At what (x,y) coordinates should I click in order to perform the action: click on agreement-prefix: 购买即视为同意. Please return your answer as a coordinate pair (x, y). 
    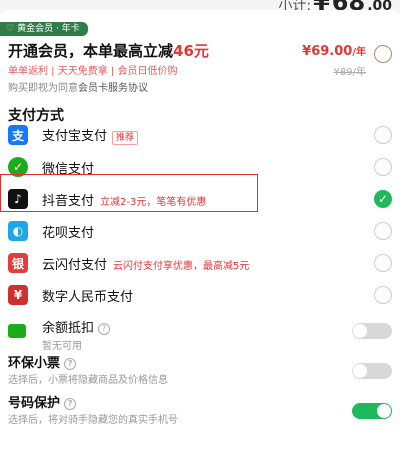
    Looking at the image, I should click on (43, 88).